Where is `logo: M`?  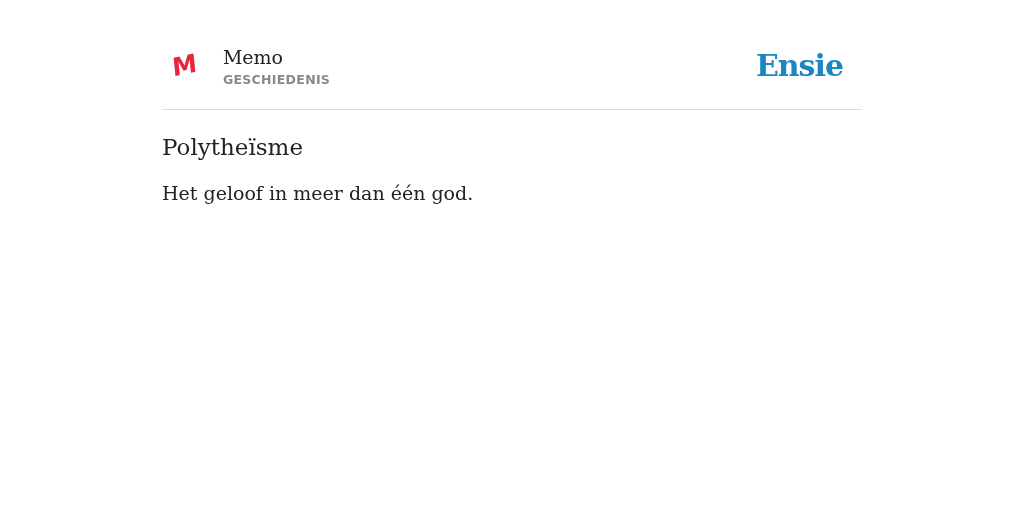
logo: M is located at coordinates (184, 65).